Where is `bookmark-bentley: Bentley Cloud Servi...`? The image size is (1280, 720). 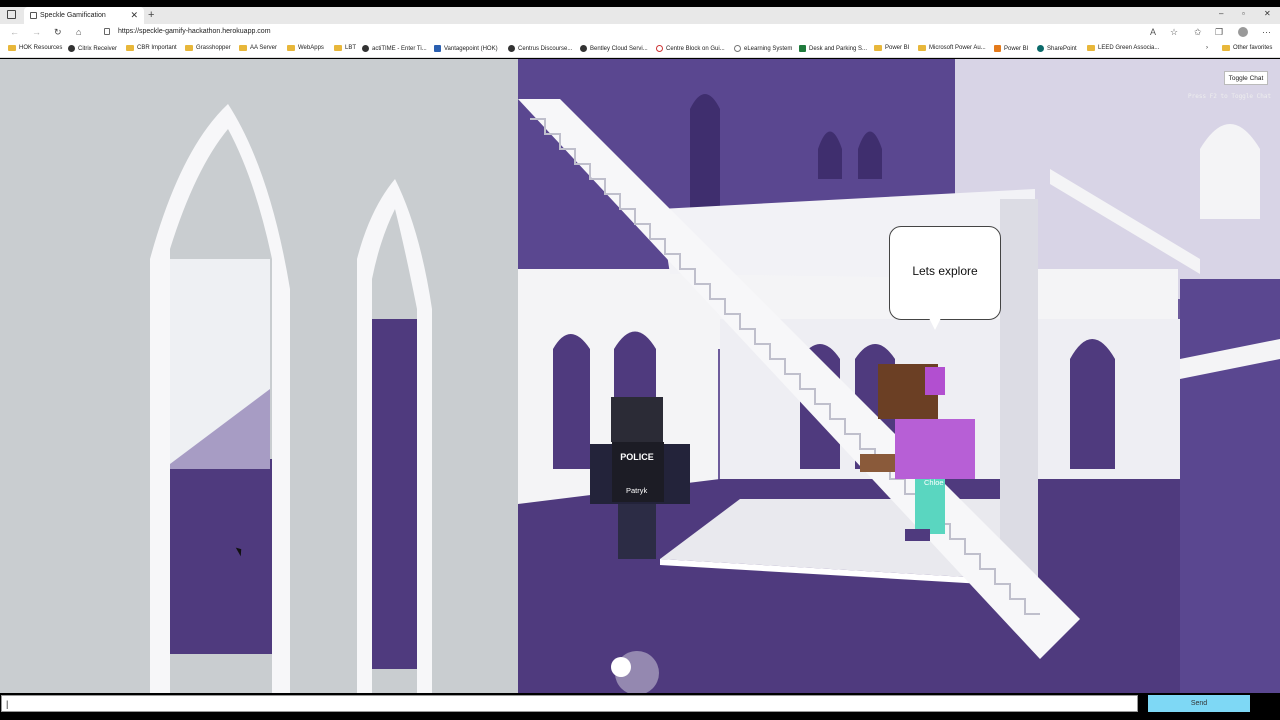 bookmark-bentley: Bentley Cloud Servi... is located at coordinates (614, 48).